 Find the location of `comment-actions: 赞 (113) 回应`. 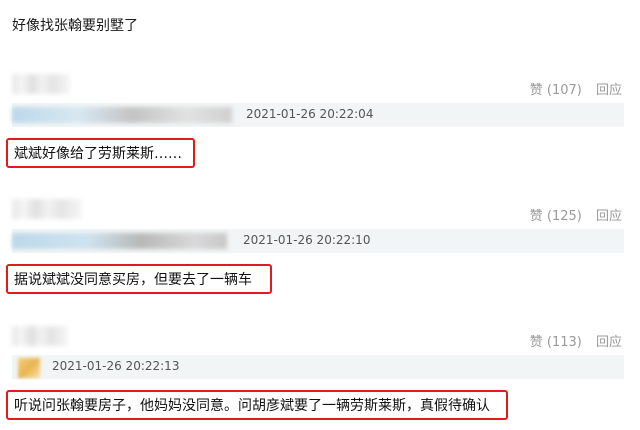

comment-actions: 赞 (113) 回应 is located at coordinates (576, 340).